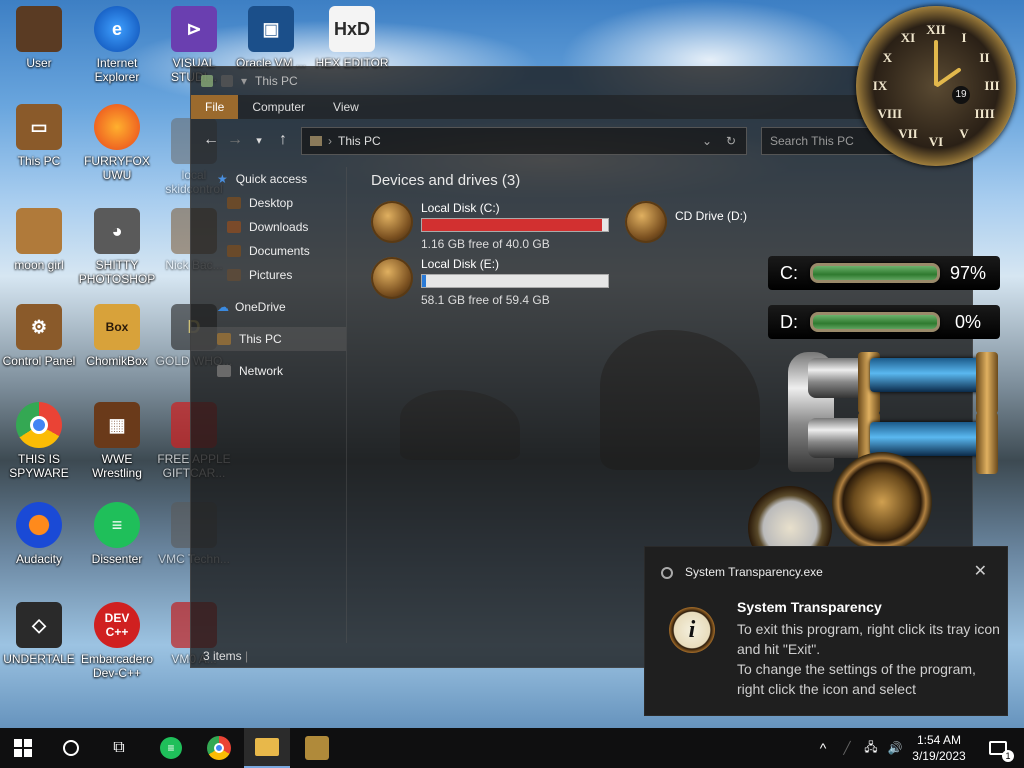 This screenshot has height=768, width=1024. I want to click on desktop-icon-this-pc: ▭ This PC, so click(39, 136).